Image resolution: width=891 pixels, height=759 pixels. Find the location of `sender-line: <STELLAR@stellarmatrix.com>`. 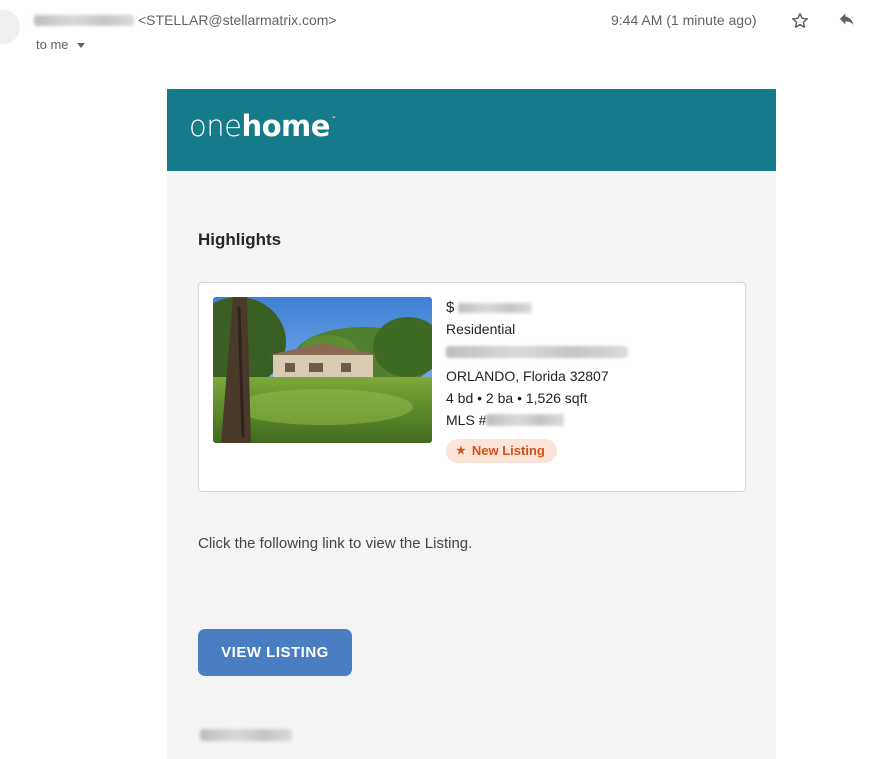

sender-line: <STELLAR@stellarmatrix.com> is located at coordinates (185, 20).